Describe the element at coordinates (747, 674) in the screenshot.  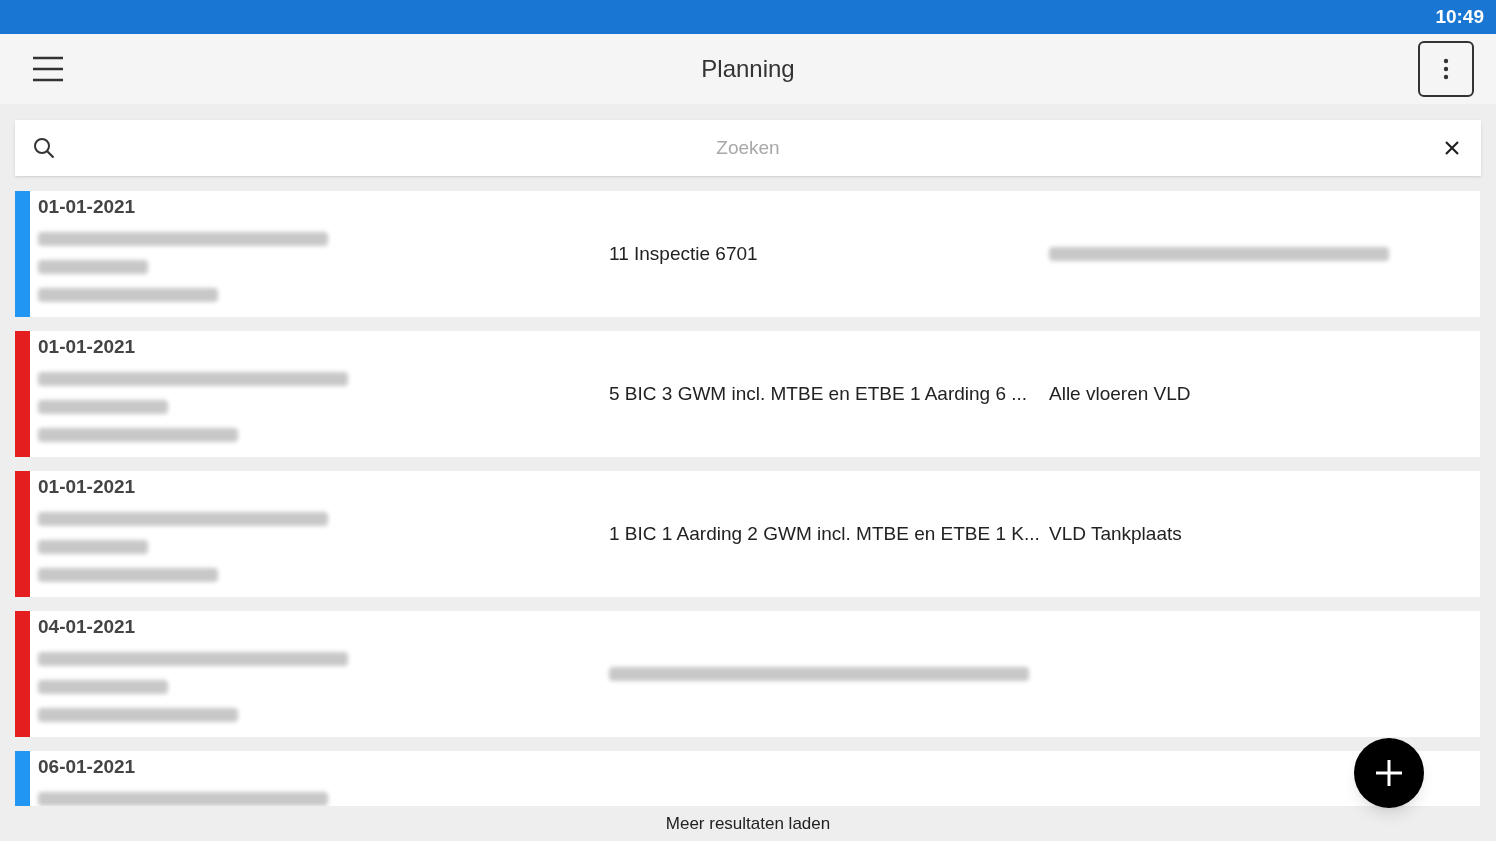
I see `planning-row: 04-01-2021` at that location.